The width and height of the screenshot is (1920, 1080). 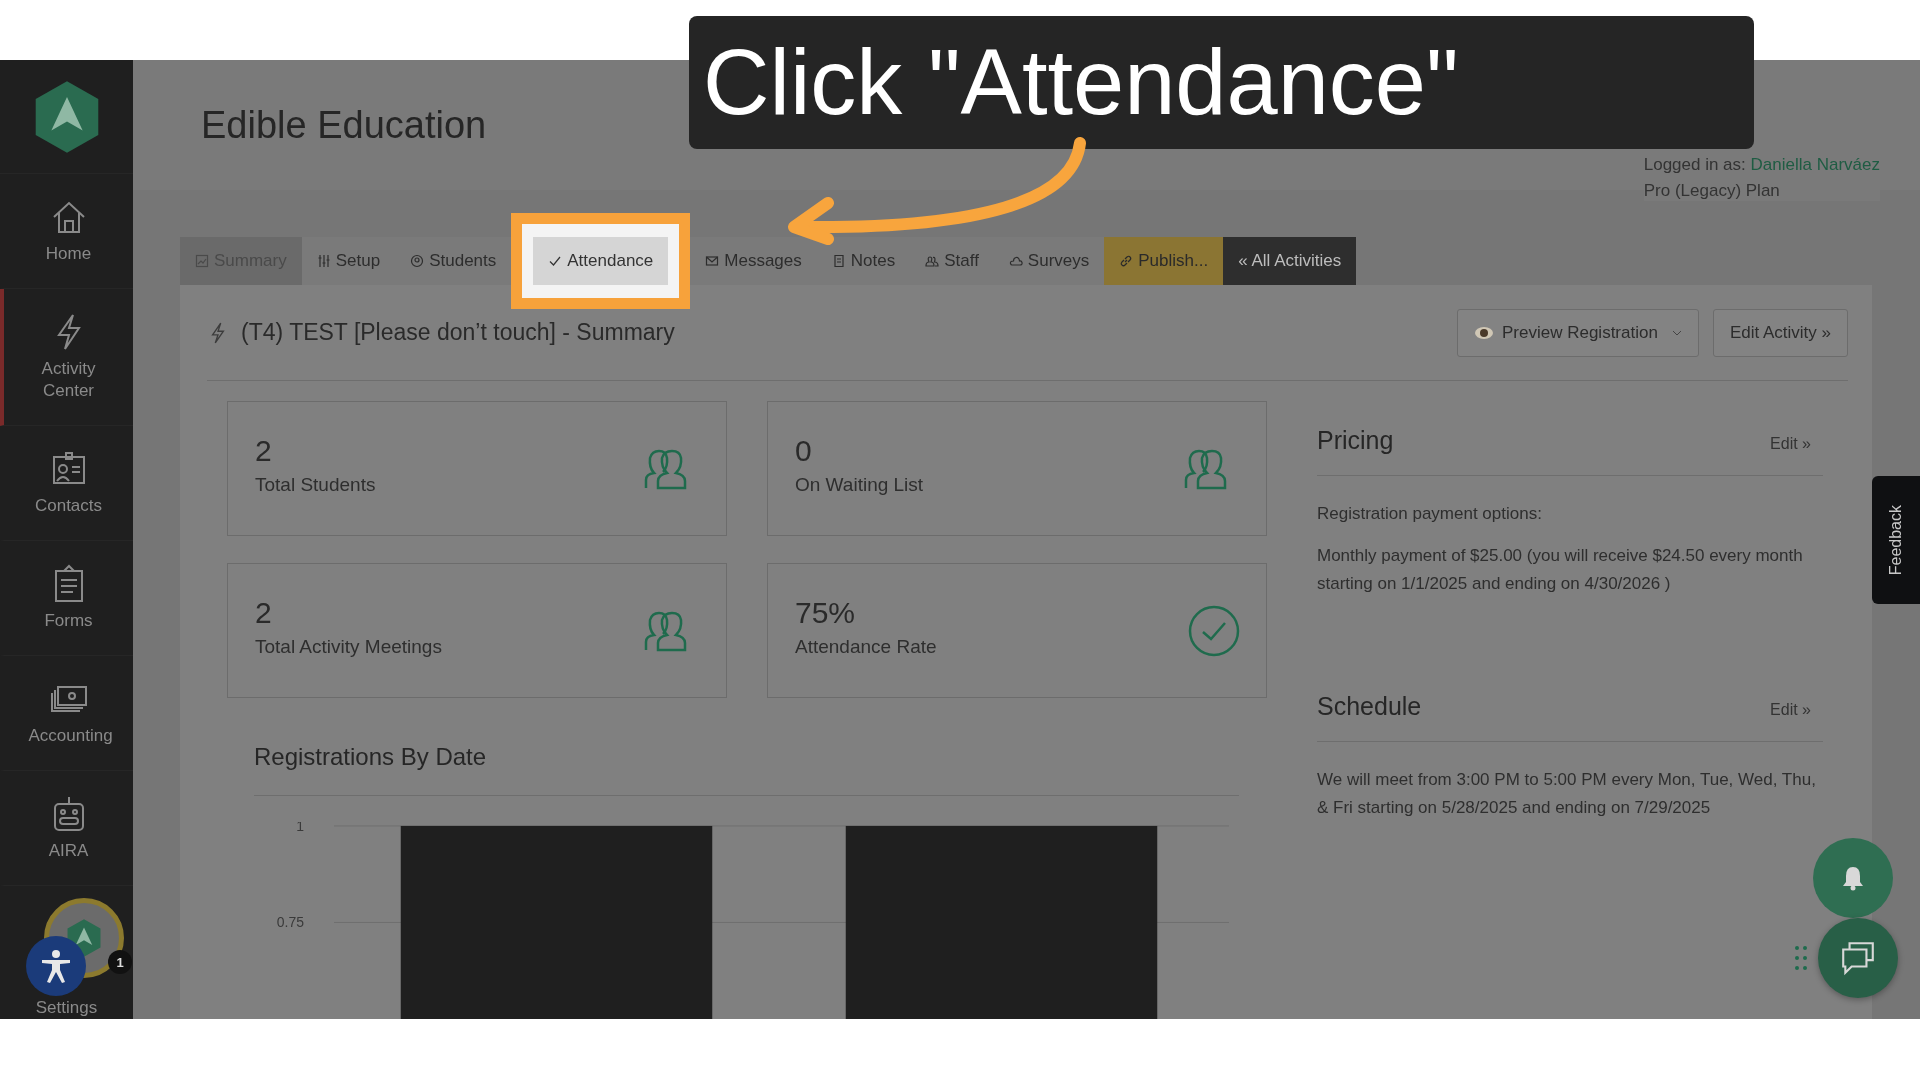 What do you see at coordinates (1858, 958) in the screenshot?
I see `chat-bubbles-icon` at bounding box center [1858, 958].